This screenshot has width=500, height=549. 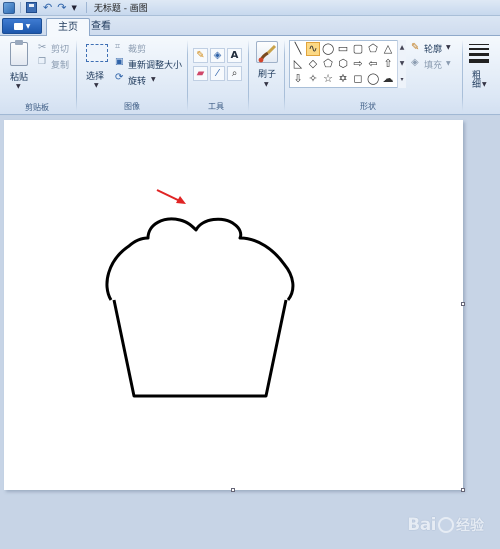 I want to click on brushes-button: 刷子, so click(x=267, y=73).